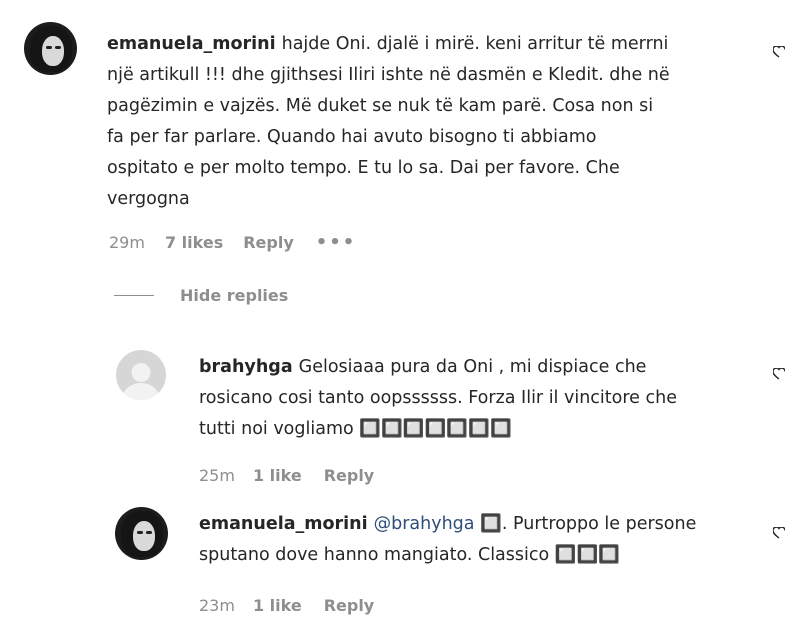 The height and width of the screenshot is (629, 785). I want to click on reply-time: 23m, so click(217, 605).